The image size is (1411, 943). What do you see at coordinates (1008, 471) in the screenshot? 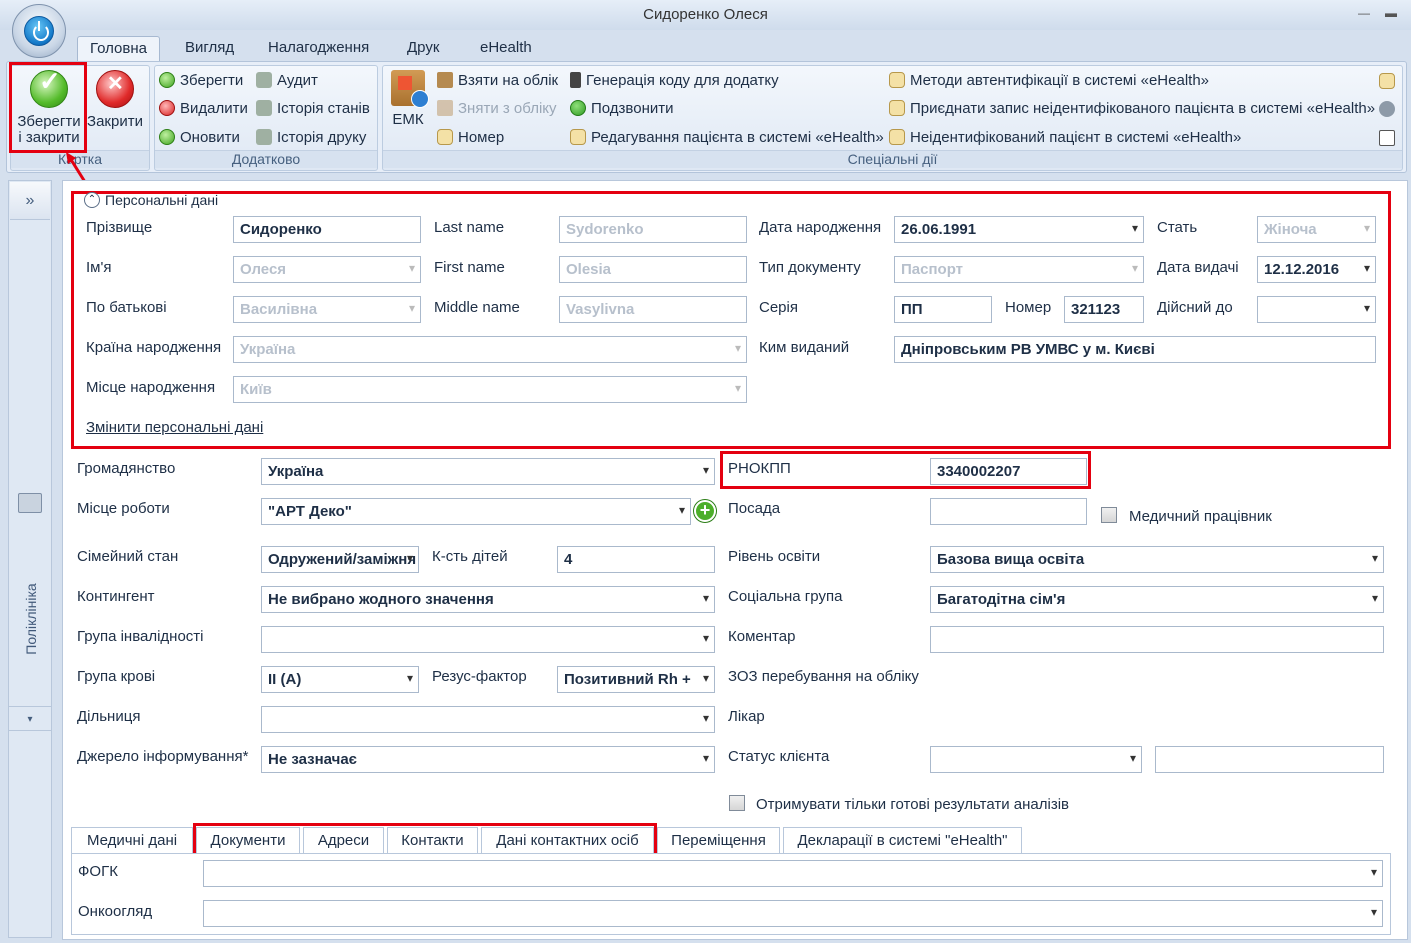
I see `rnokpp-field: 3340002207` at bounding box center [1008, 471].